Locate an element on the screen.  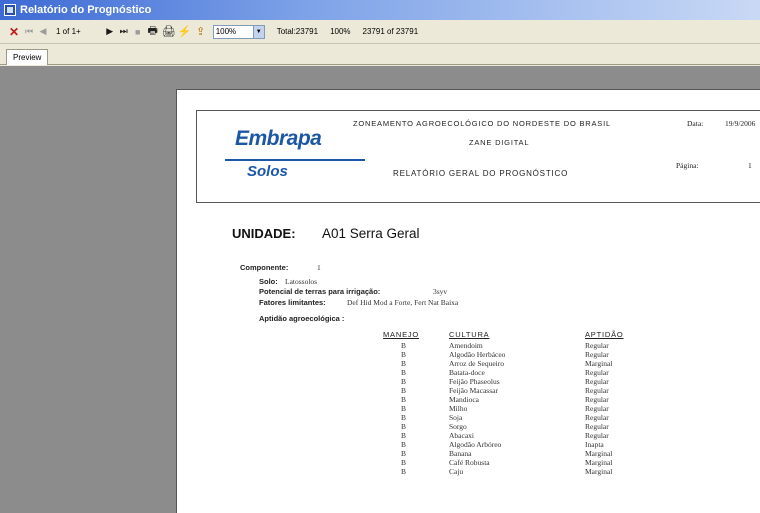
logo-text: Embrapa is located at coordinates (278, 138).